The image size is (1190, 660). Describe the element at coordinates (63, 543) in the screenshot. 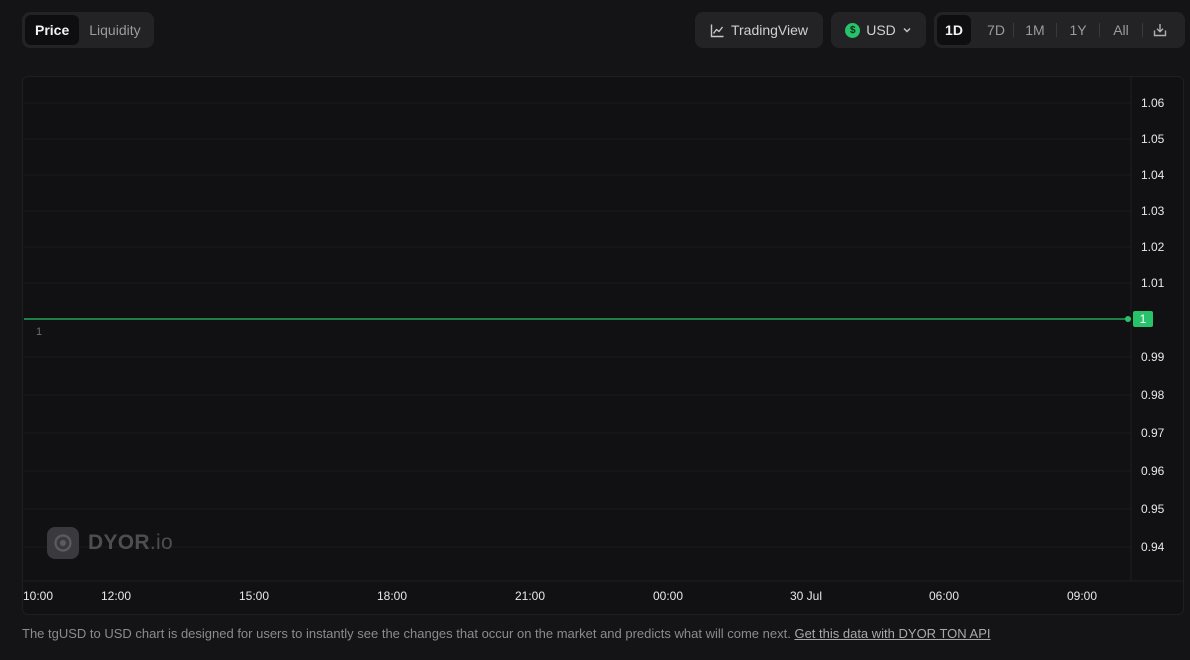

I see `dyor-logo-icon` at that location.